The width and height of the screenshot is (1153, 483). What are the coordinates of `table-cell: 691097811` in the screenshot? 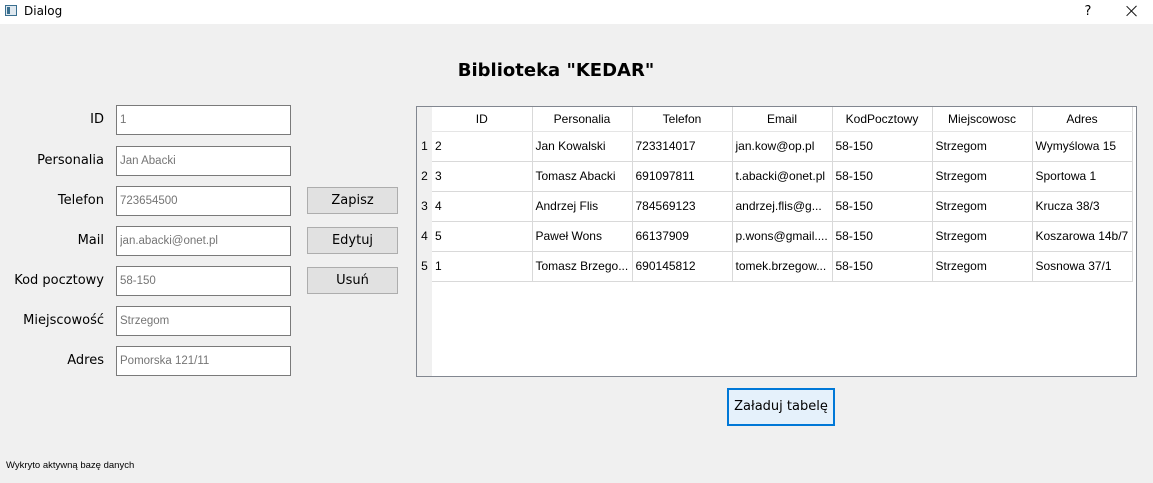 It's located at (682, 176).